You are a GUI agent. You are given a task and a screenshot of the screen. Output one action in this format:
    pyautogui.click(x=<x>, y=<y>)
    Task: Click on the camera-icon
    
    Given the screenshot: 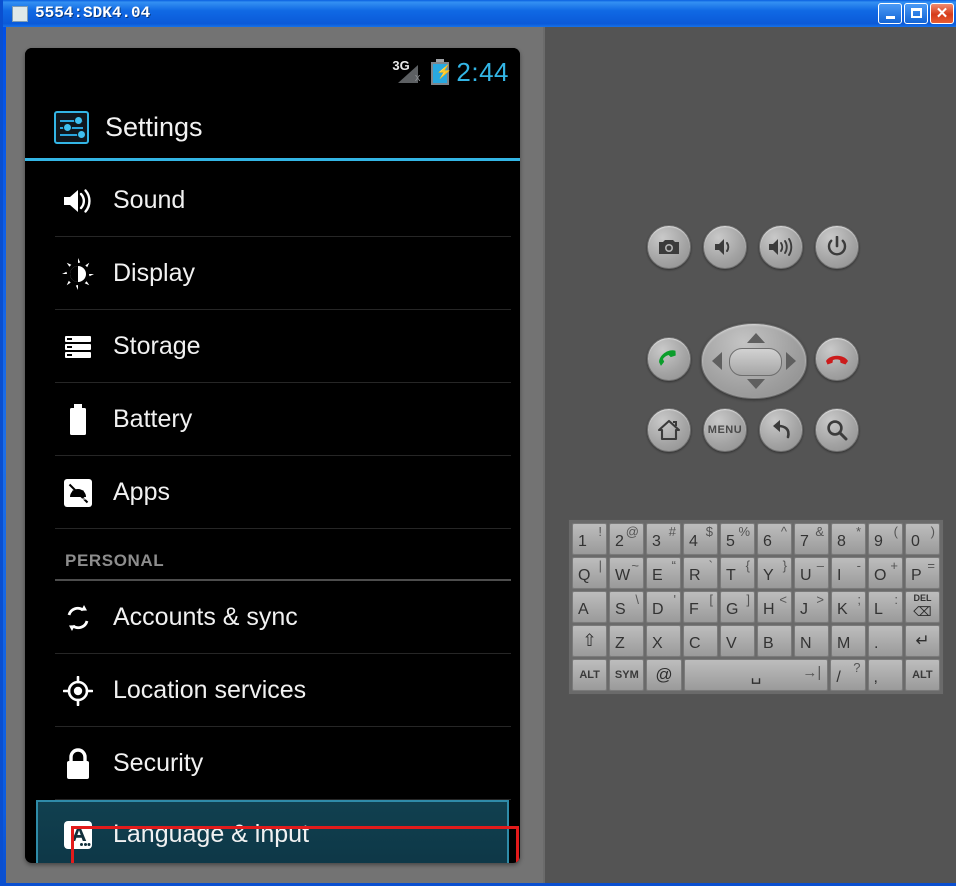 What is the action you would take?
    pyautogui.click(x=669, y=247)
    